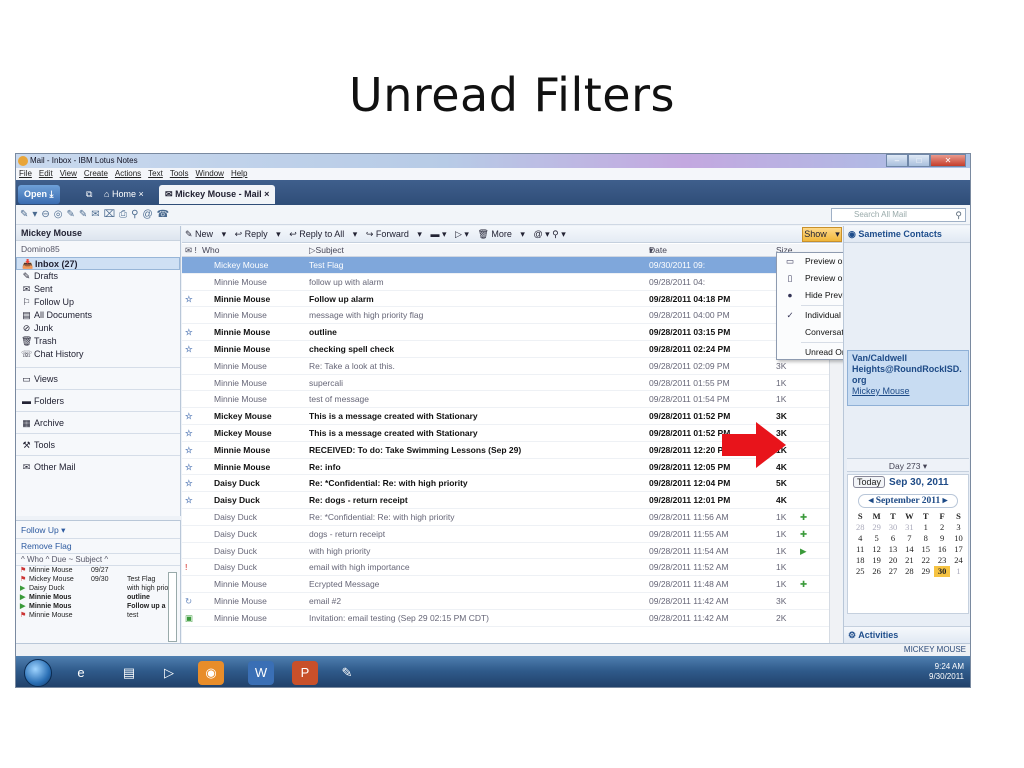 This screenshot has width=1024, height=768. What do you see at coordinates (945, 501) in the screenshot?
I see `next-month-icon: ▸` at bounding box center [945, 501].